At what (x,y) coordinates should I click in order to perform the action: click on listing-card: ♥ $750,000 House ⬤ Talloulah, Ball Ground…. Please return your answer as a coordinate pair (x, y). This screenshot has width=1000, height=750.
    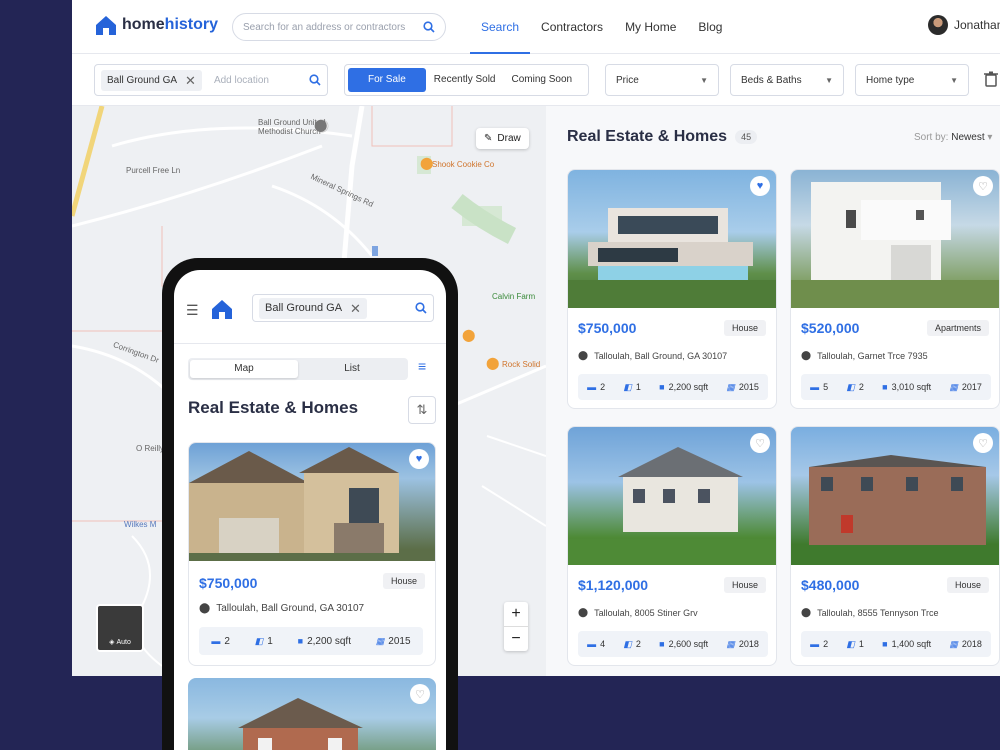
    Looking at the image, I should click on (672, 289).